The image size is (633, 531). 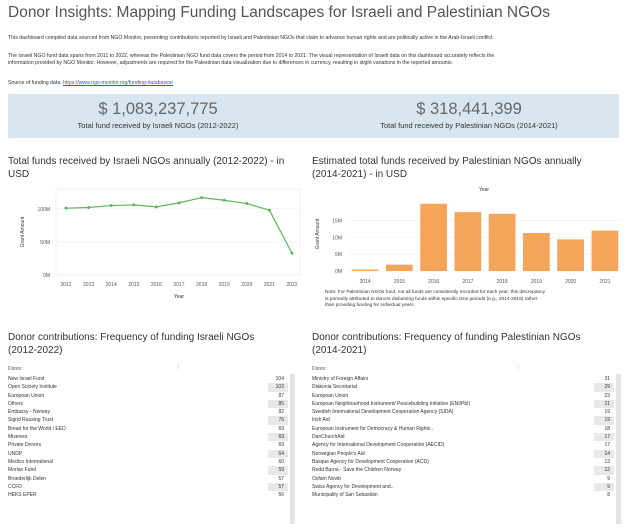 What do you see at coordinates (148, 453) in the screenshot?
I see `table-row: UNDP 64` at bounding box center [148, 453].